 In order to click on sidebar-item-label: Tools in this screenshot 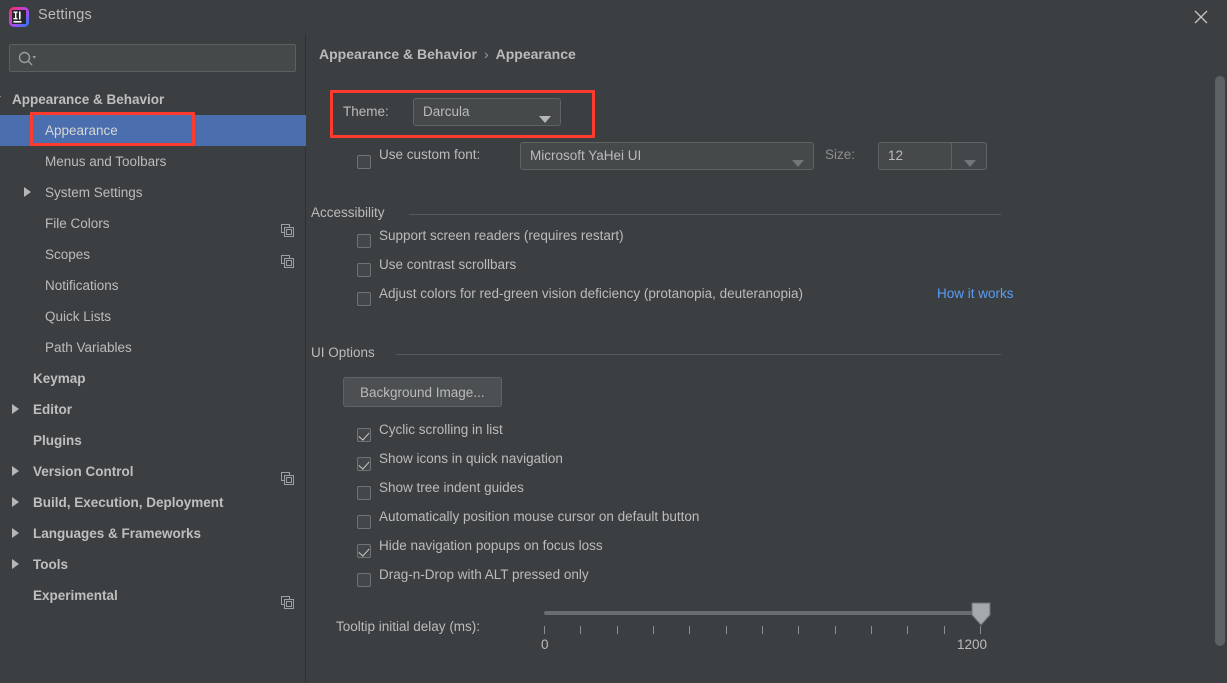, I will do `click(50, 564)`.